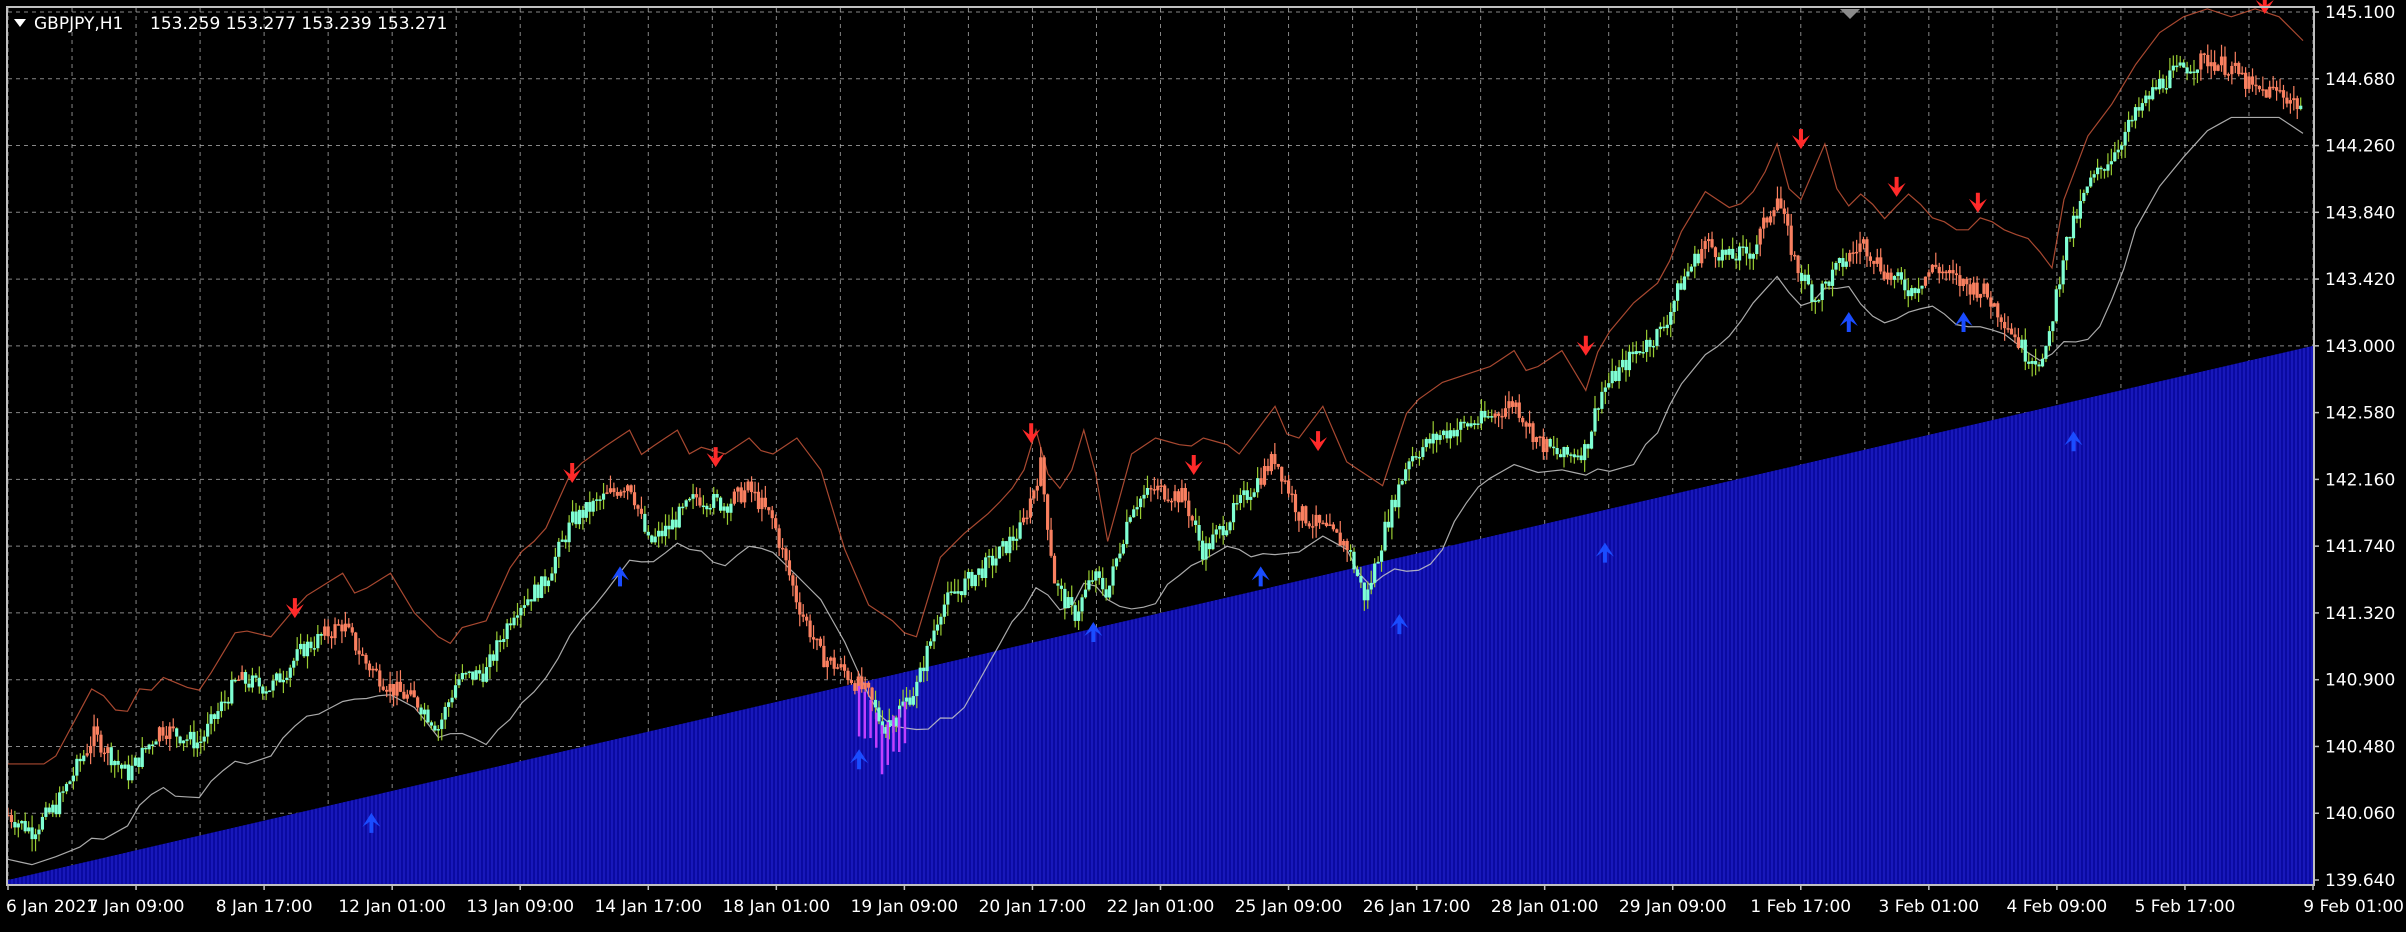 The width and height of the screenshot is (2406, 932). Describe the element at coordinates (2360, 13) in the screenshot. I see `y-tick-label: 145.100` at that location.